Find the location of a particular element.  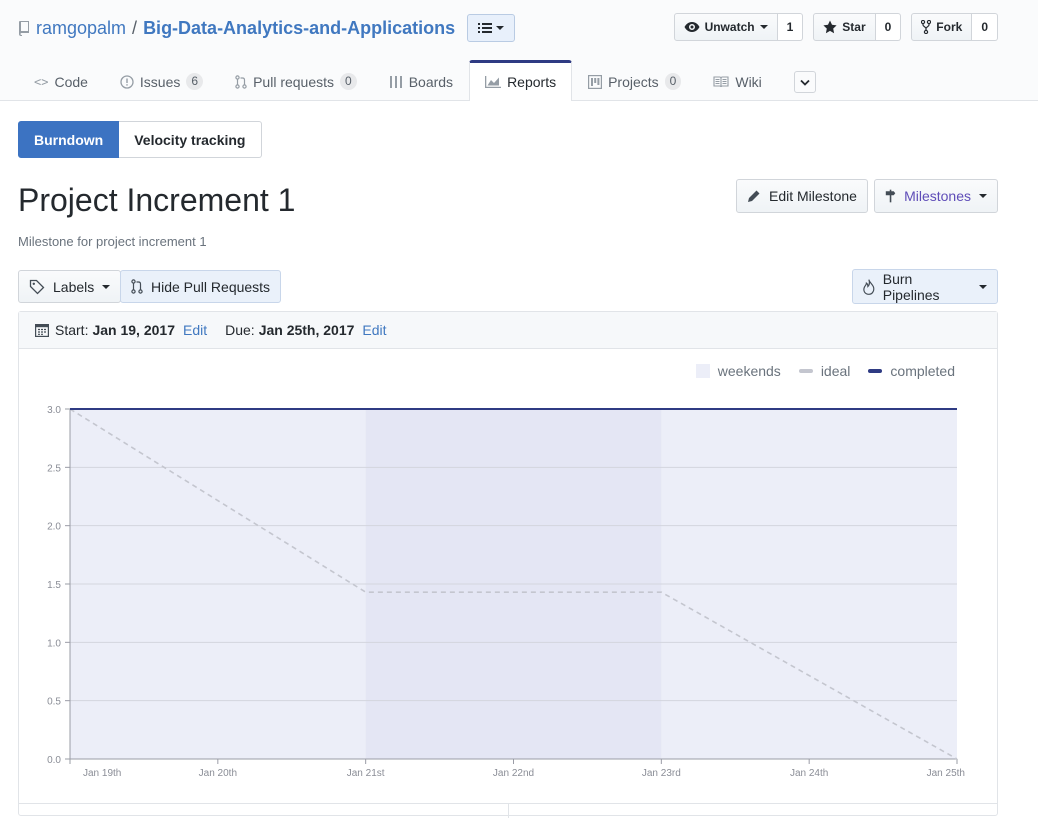

y-tick-label: 2.0 is located at coordinates (54, 527).